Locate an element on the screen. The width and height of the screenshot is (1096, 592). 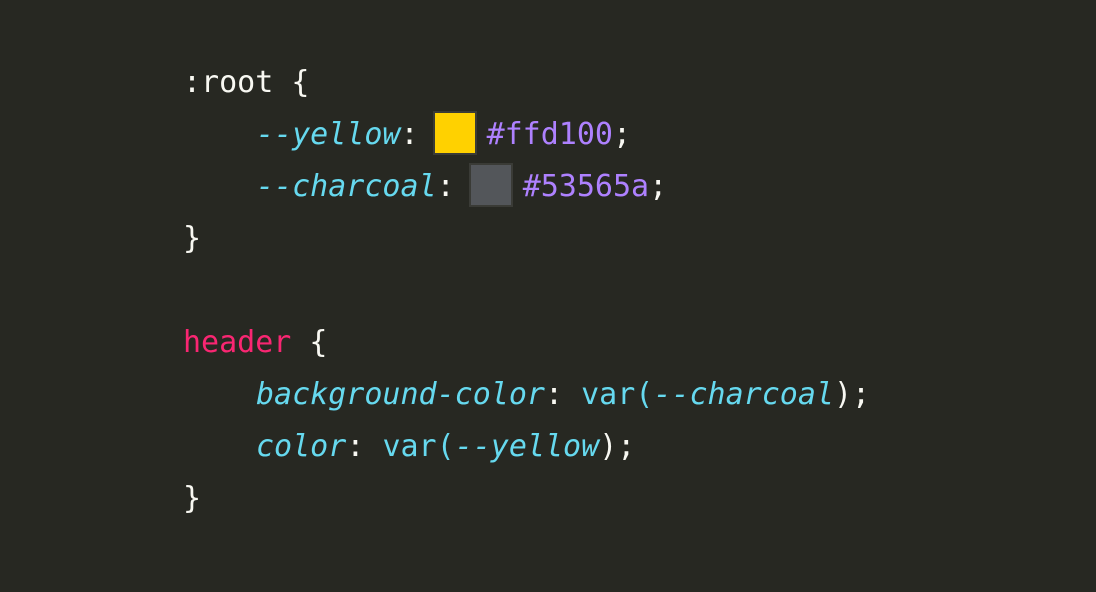
variable-name: --charcoal is located at coordinates (743, 394).